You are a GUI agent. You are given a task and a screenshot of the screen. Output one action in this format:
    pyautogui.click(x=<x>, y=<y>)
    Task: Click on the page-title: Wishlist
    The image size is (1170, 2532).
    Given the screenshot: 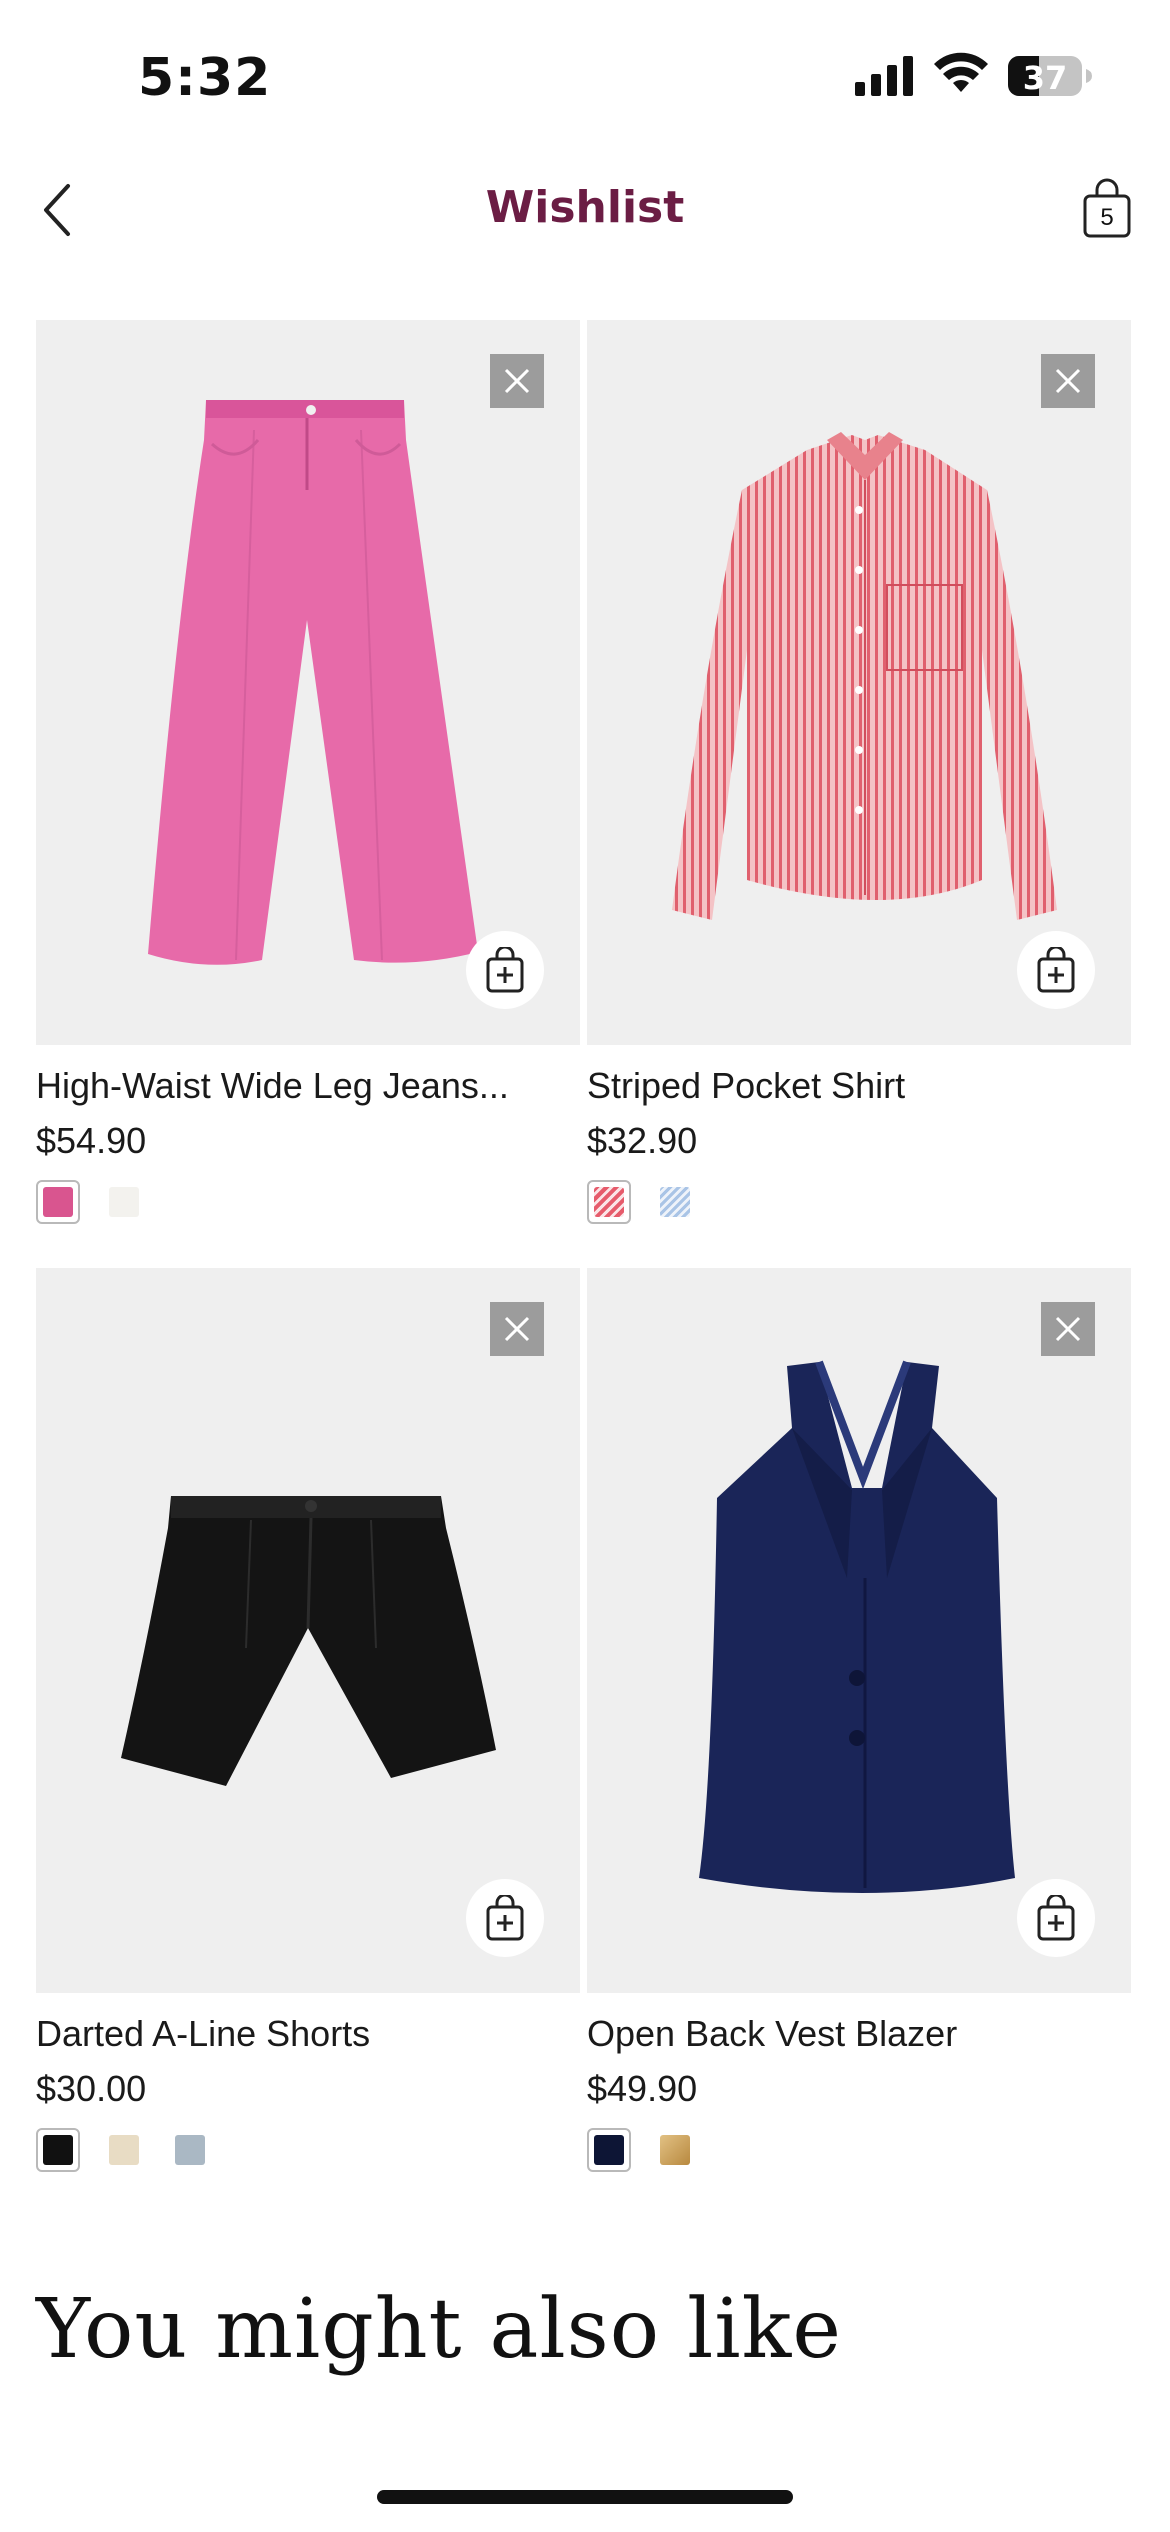 What is the action you would take?
    pyautogui.click(x=585, y=207)
    